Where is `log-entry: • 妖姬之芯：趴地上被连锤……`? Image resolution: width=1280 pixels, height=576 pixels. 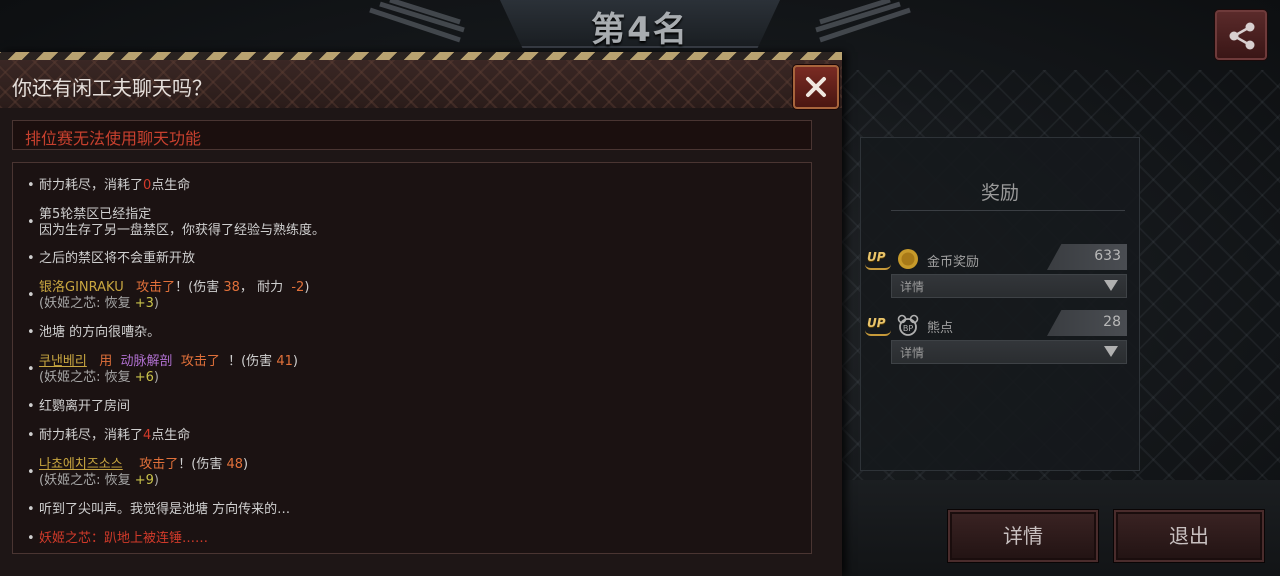
log-entry: • 妖姬之芯：趴地上被连锤…… is located at coordinates (118, 539).